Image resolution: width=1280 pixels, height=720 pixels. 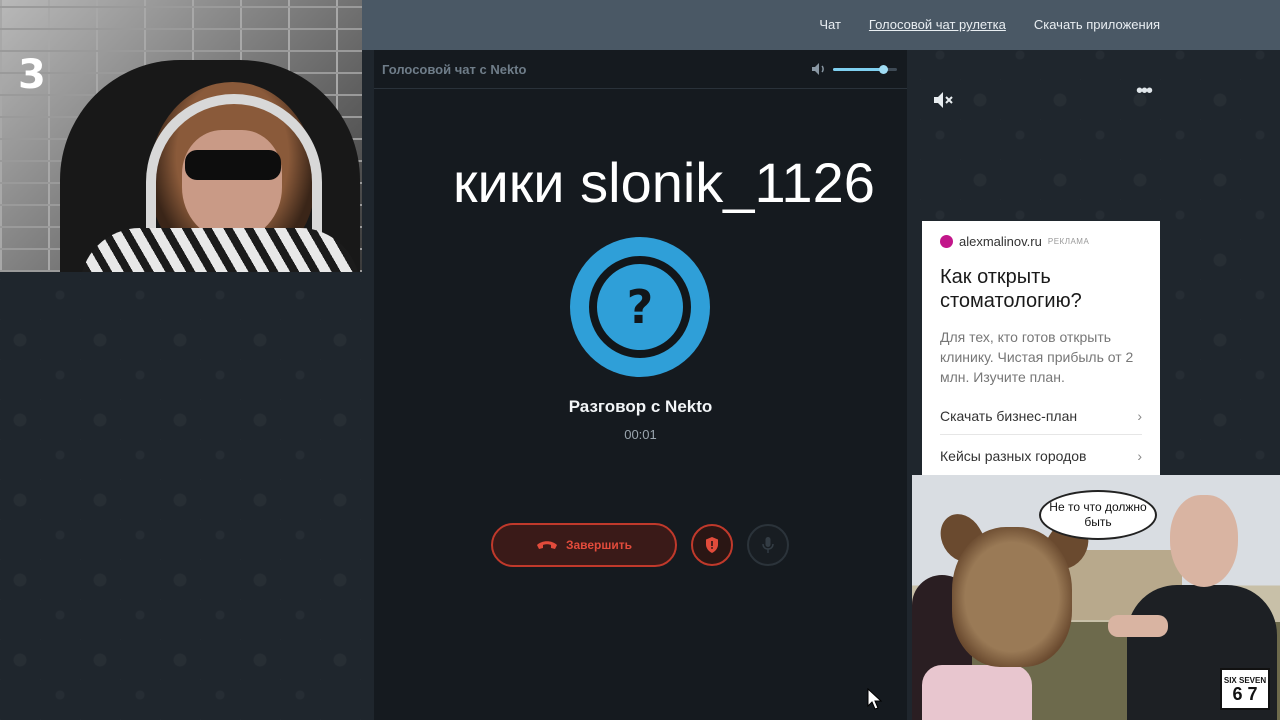 What do you see at coordinates (32, 75) in the screenshot?
I see `webcam-mark: 3` at bounding box center [32, 75].